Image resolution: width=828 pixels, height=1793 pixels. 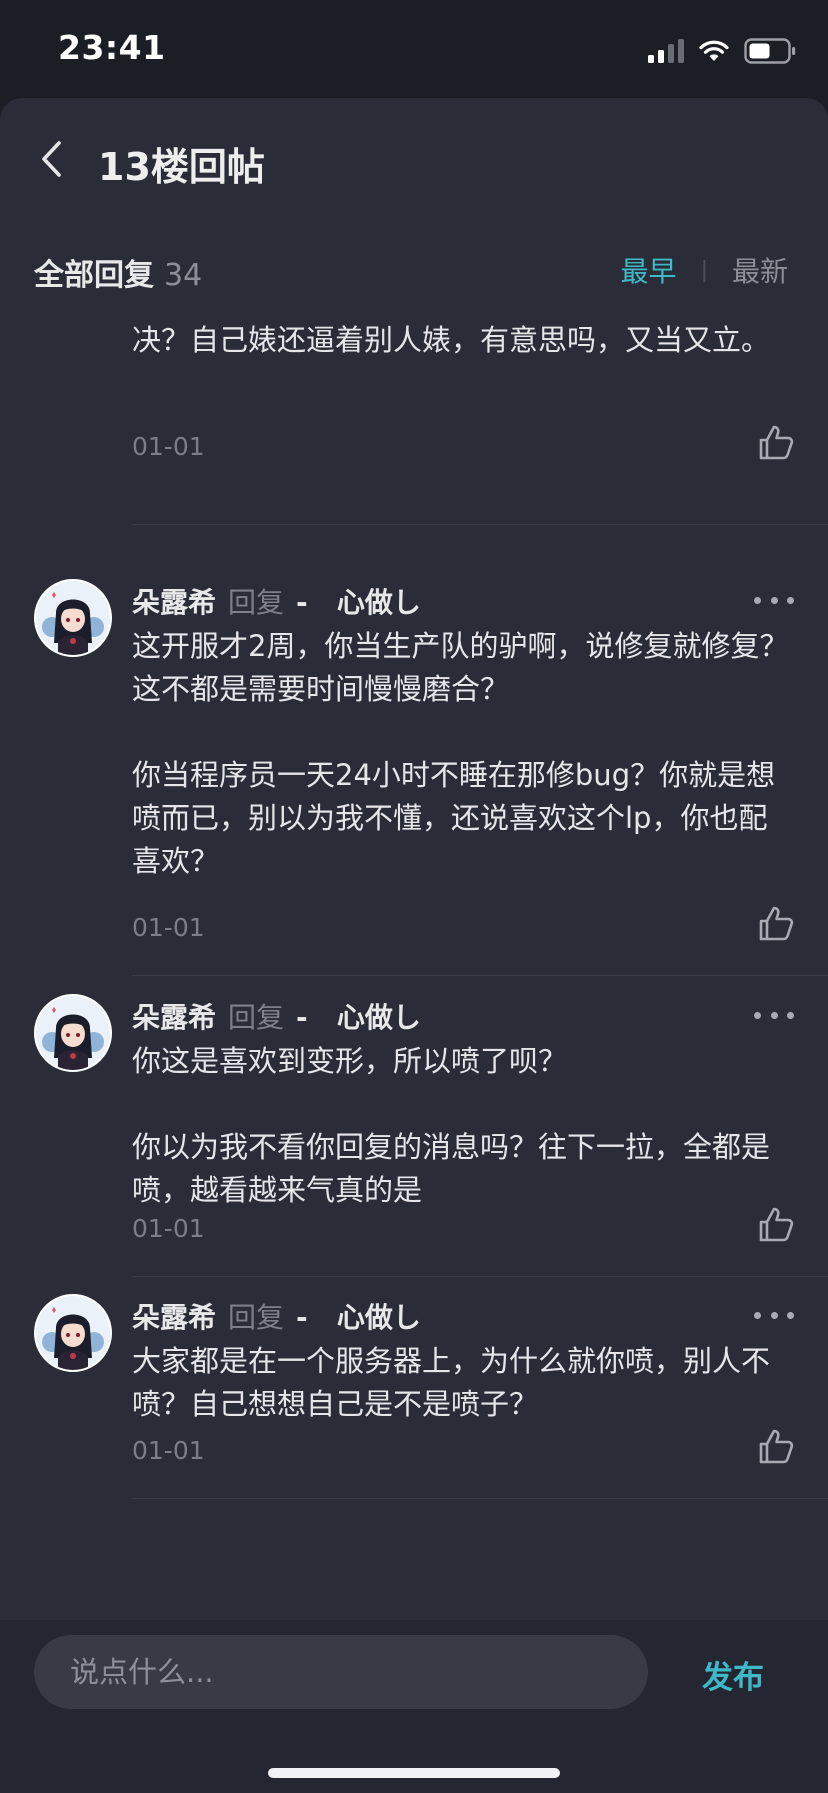 I want to click on section-title: 全部回复 34, so click(x=118, y=272).